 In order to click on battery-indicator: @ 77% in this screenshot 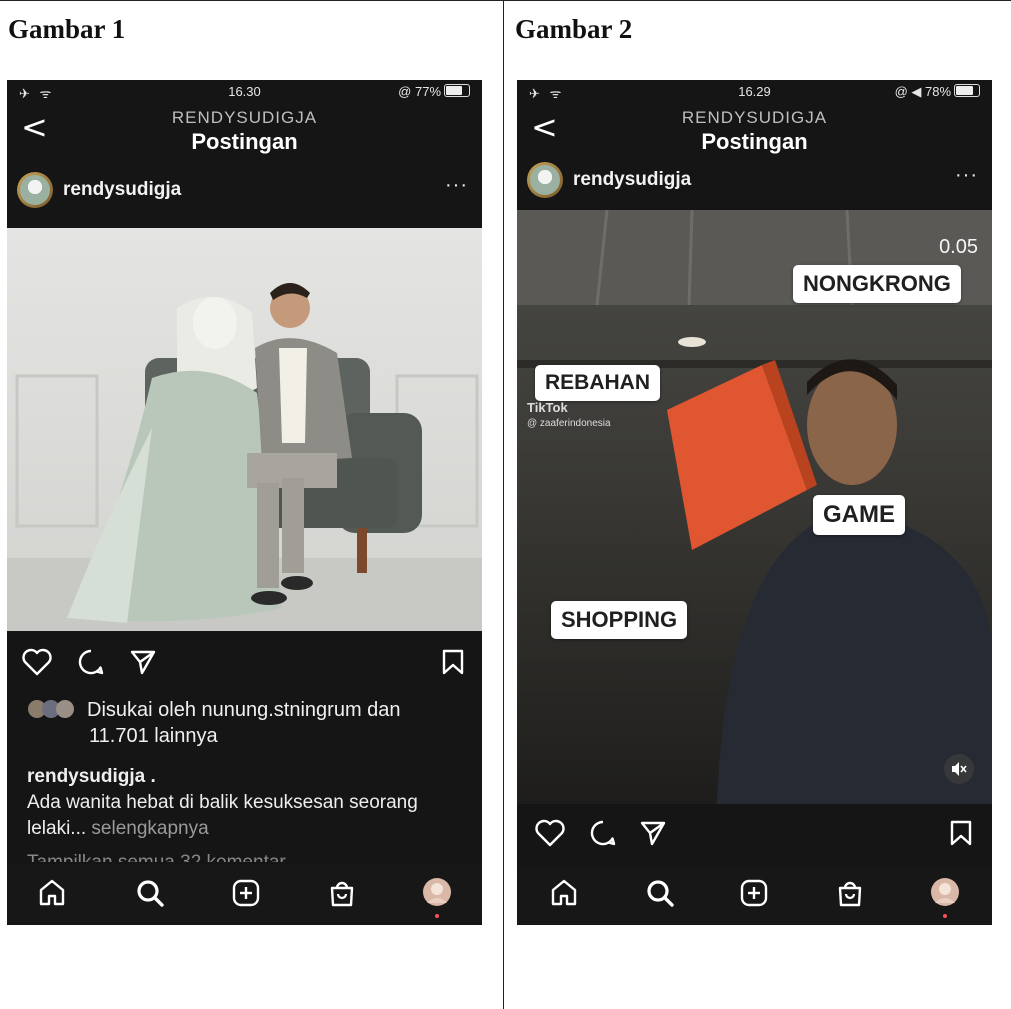, I will do `click(434, 91)`.